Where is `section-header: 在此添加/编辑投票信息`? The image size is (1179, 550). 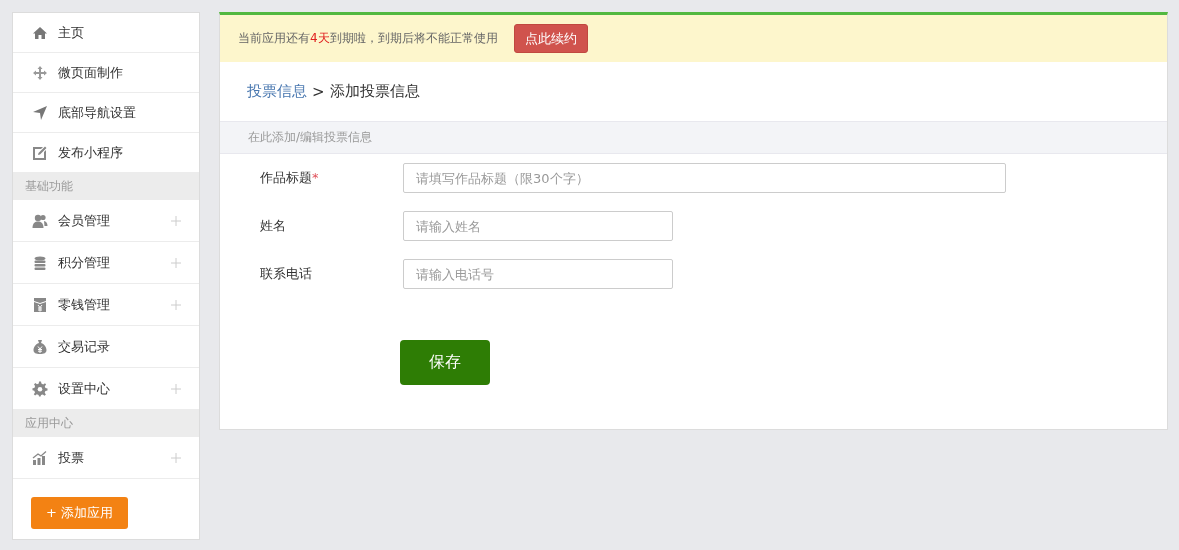
section-header: 在此添加/编辑投票信息 is located at coordinates (693, 137).